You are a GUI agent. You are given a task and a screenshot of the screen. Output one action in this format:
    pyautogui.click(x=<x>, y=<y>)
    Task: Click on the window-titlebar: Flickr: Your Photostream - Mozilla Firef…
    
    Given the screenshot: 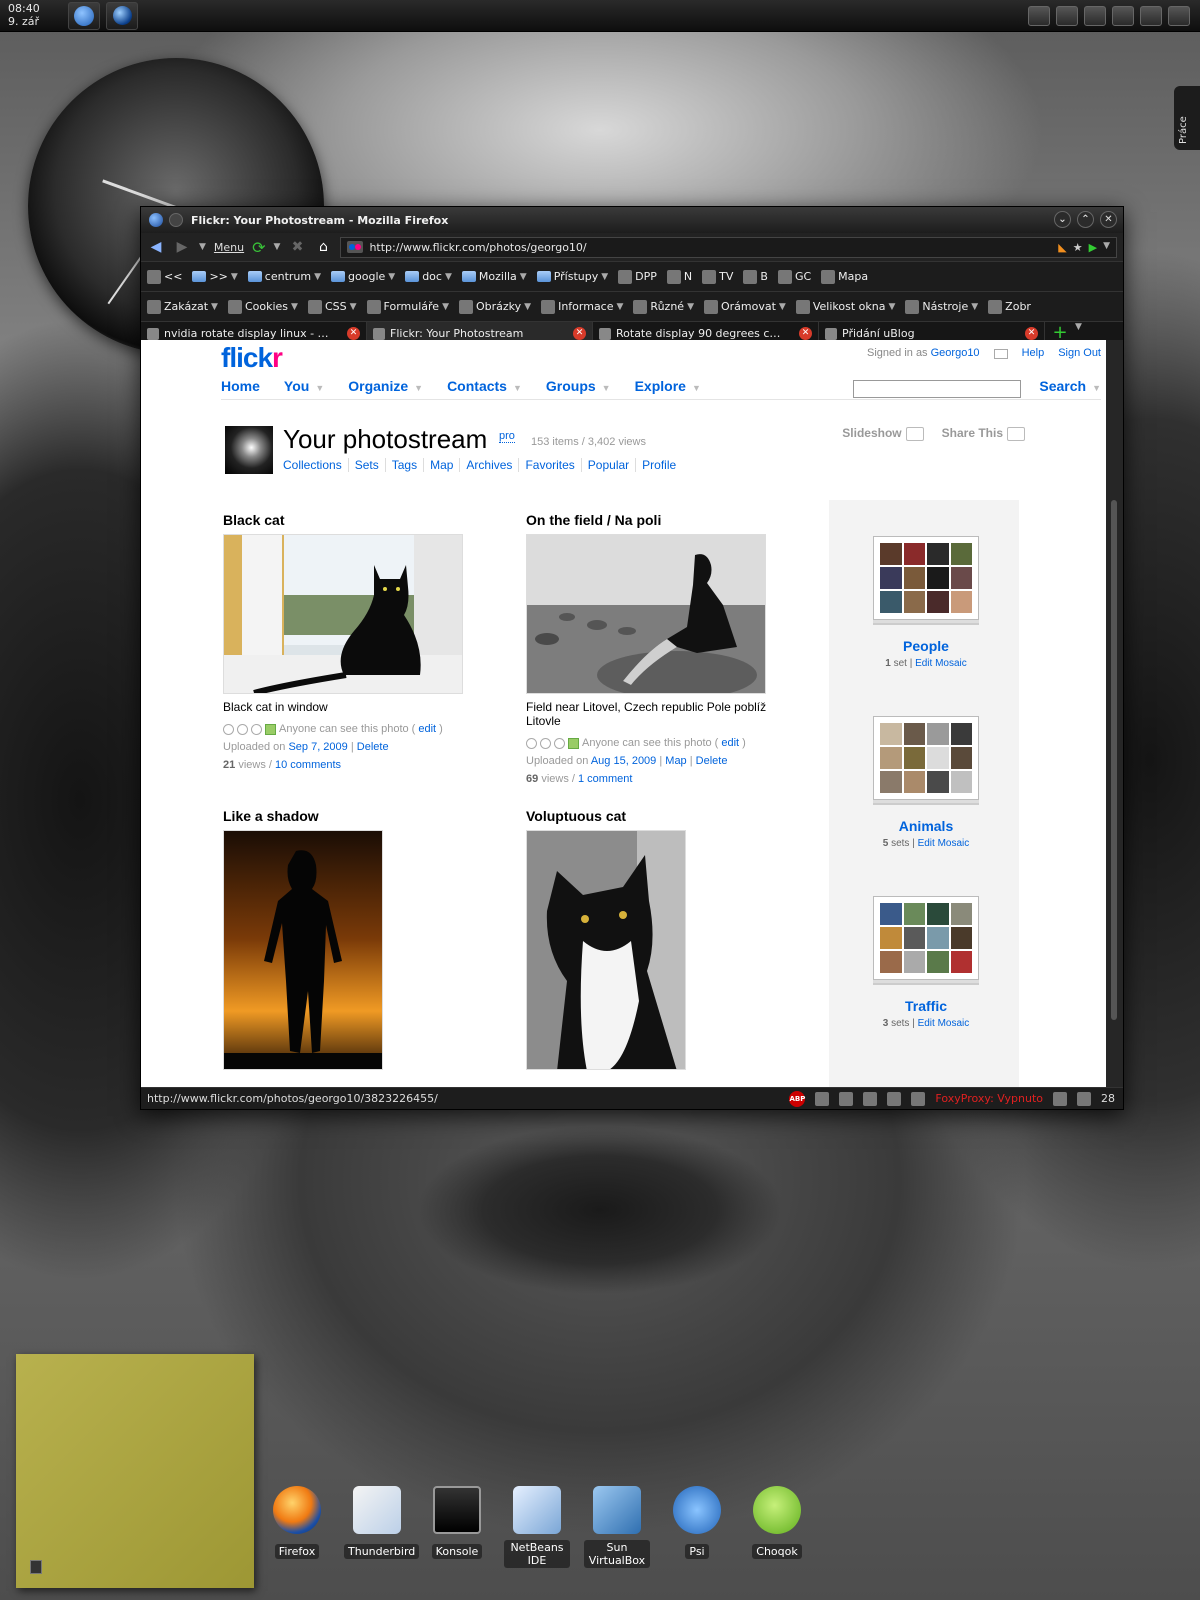 What is the action you would take?
    pyautogui.click(x=632, y=220)
    